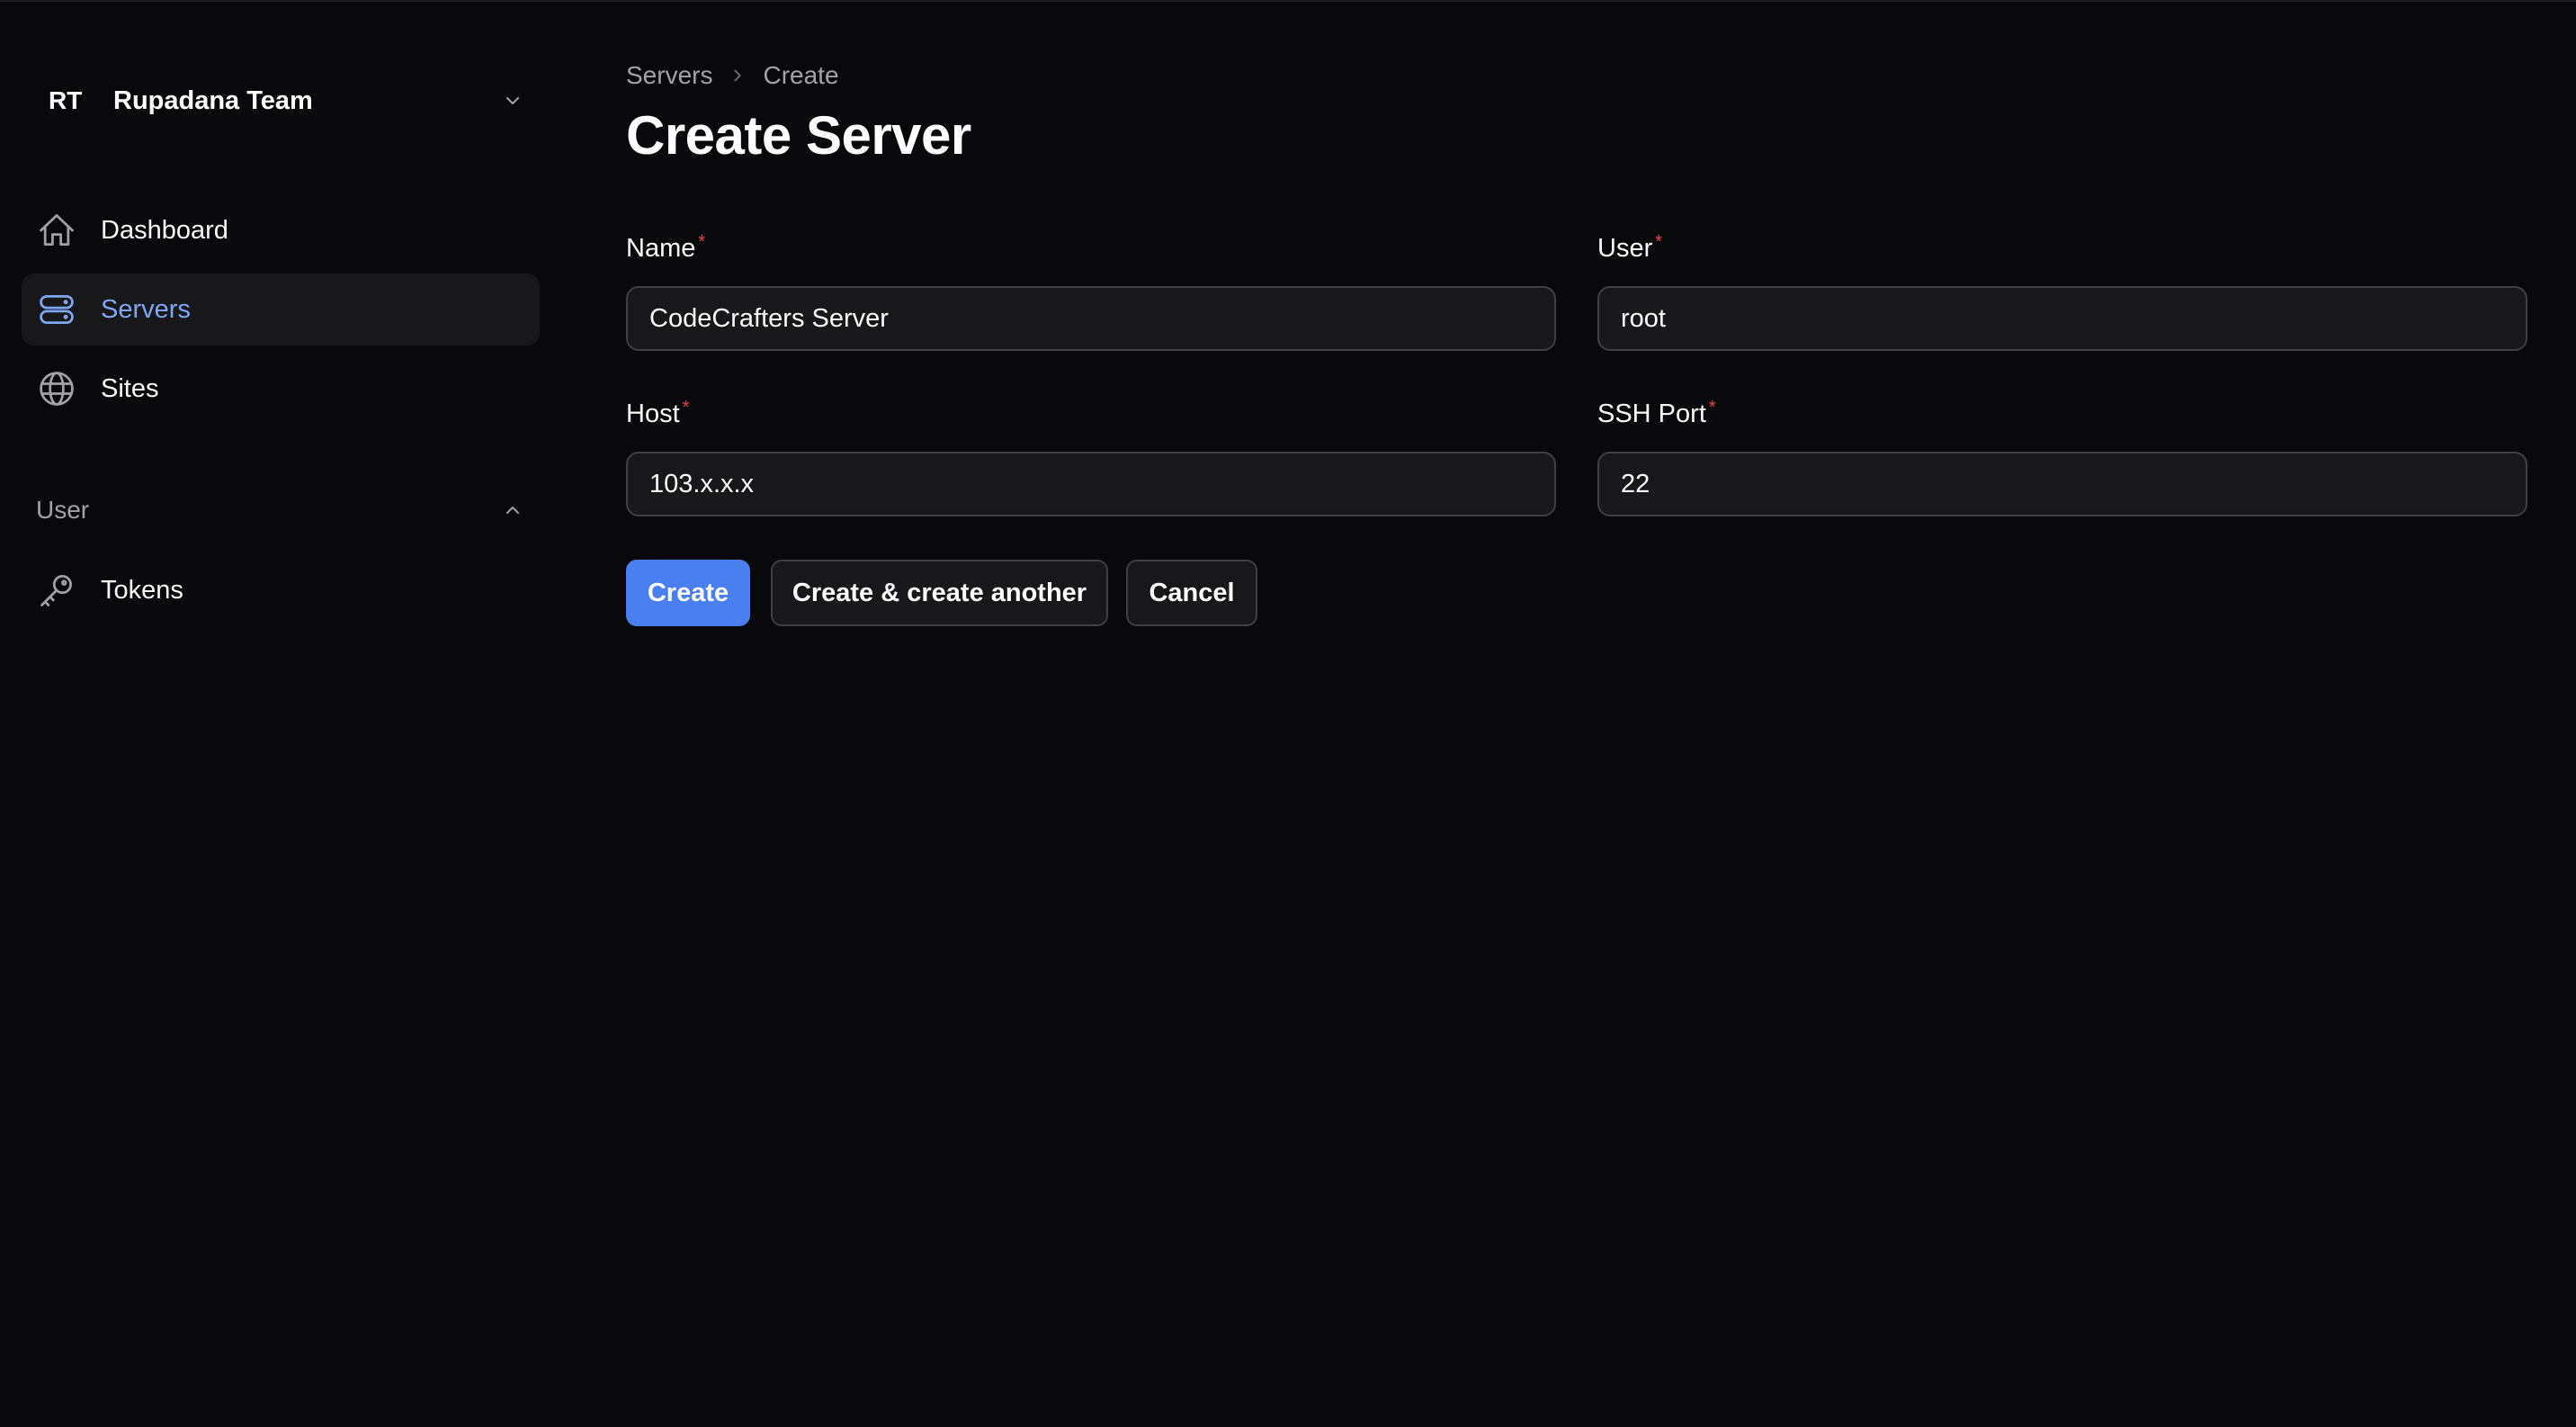 This screenshot has height=1427, width=2576. I want to click on host-input, so click(1091, 484).